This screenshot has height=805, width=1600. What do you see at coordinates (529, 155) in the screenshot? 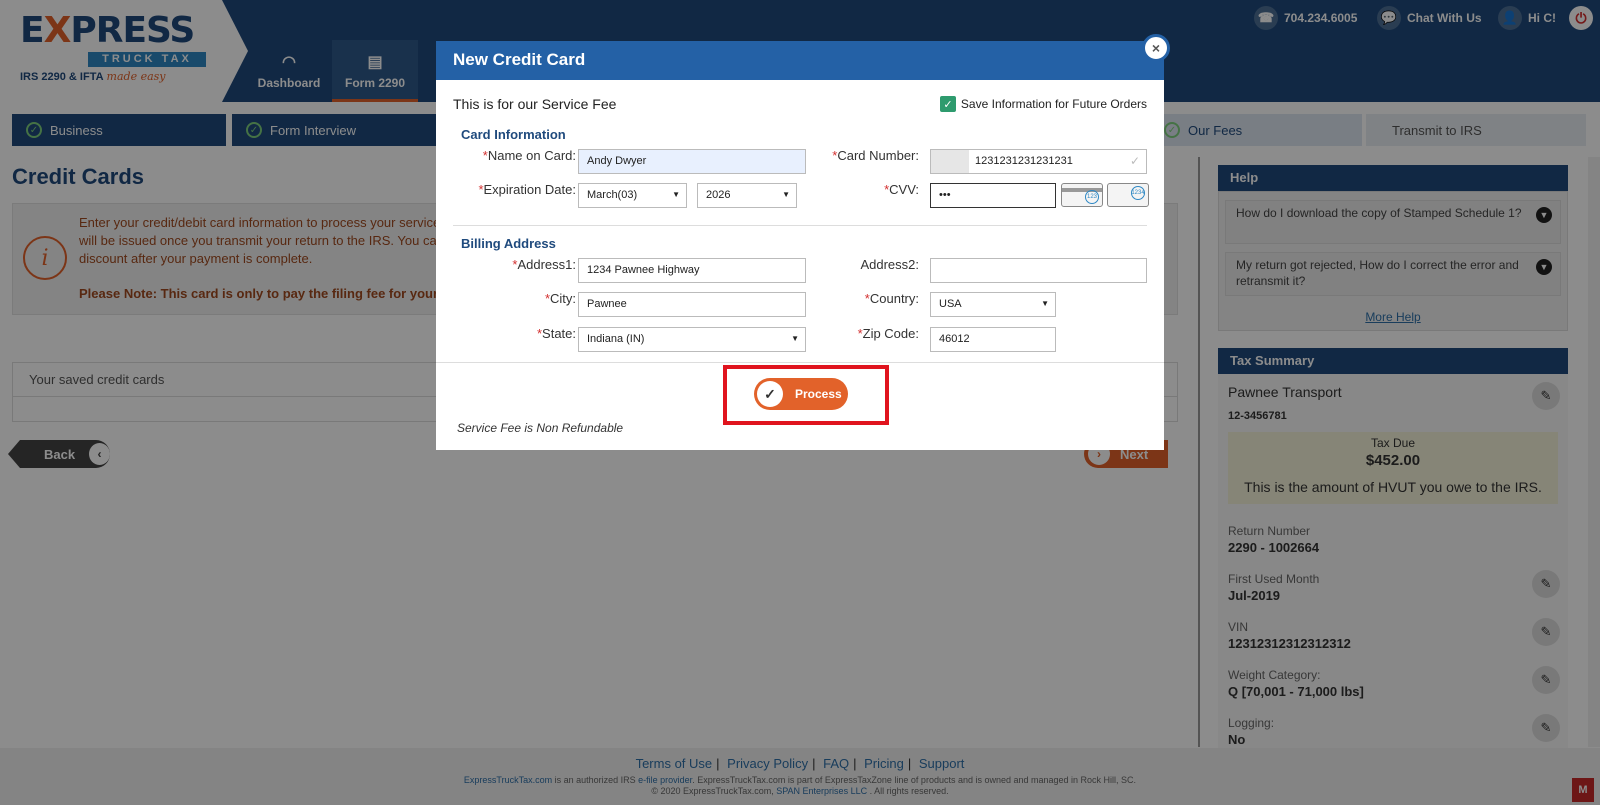
I see `name-on-card-label: *Name on Card:` at bounding box center [529, 155].